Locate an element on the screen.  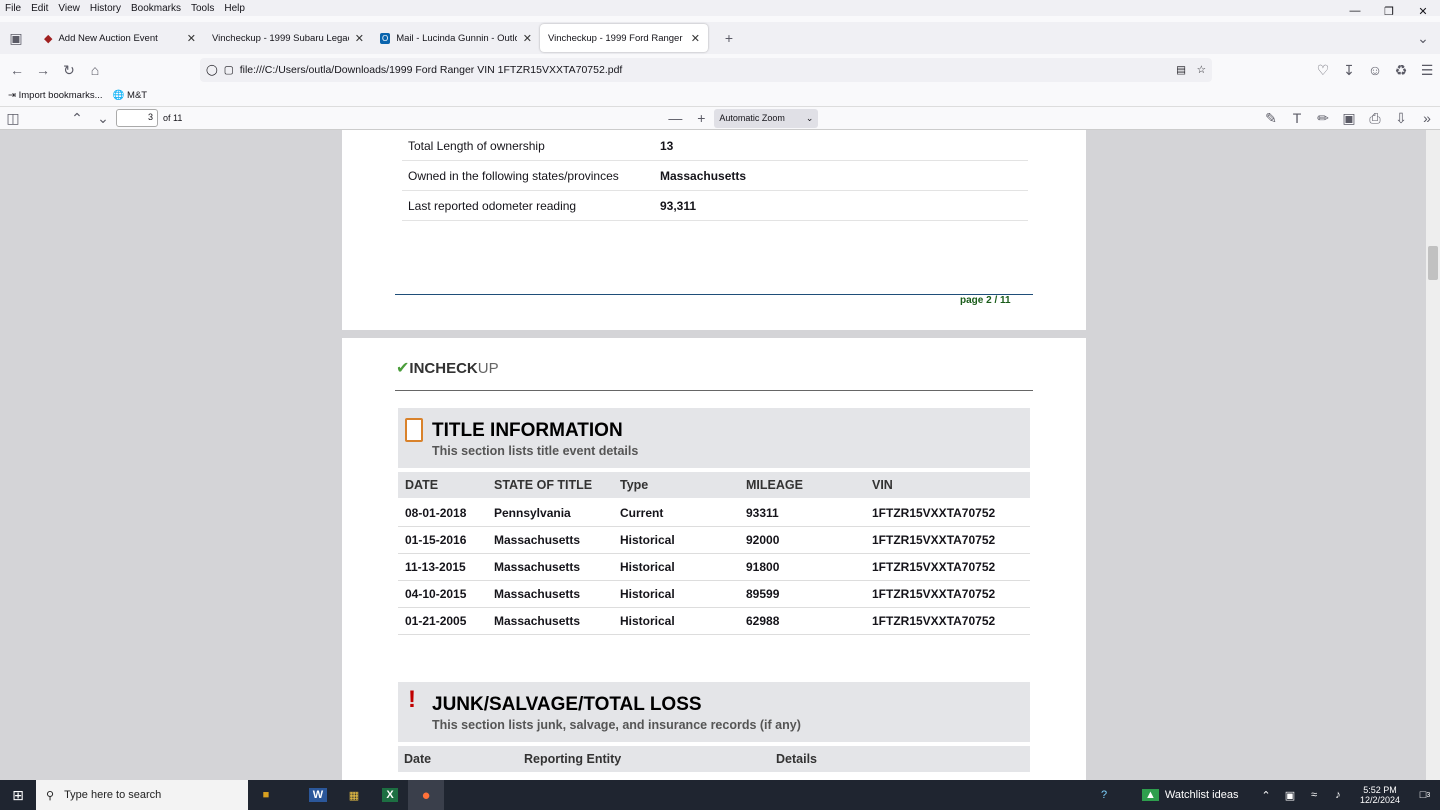
column-header: STATE OF TITLE is located at coordinates (543, 485).